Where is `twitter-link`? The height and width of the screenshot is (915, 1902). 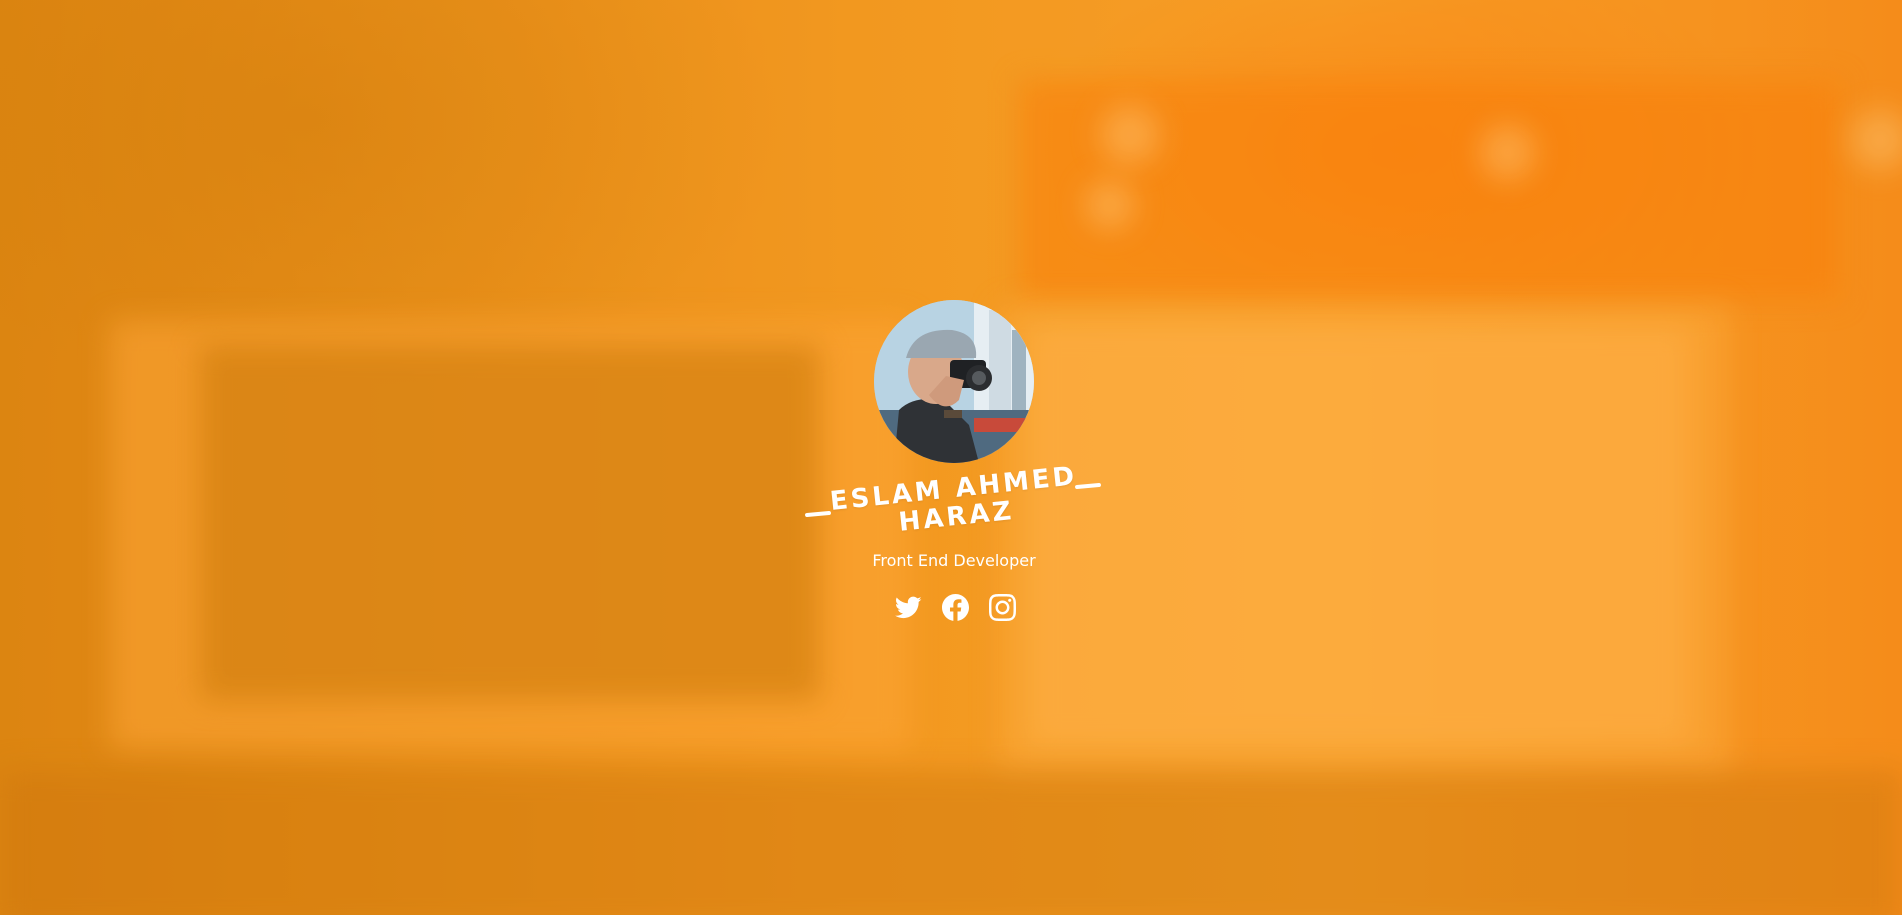 twitter-link is located at coordinates (908, 607).